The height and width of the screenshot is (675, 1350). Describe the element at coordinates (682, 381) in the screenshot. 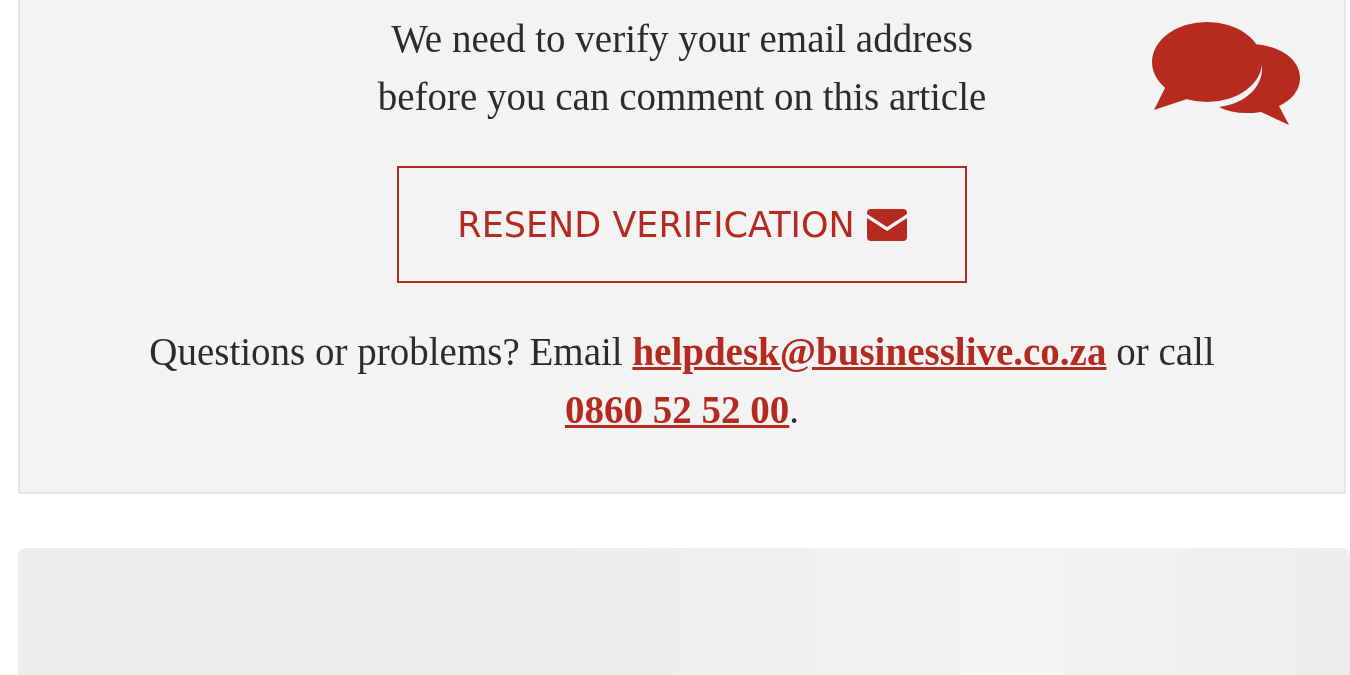

I see `help-text: Questions or problems? Email helpdesk@businesslive.co.za or call 0860 52 52 00.` at that location.